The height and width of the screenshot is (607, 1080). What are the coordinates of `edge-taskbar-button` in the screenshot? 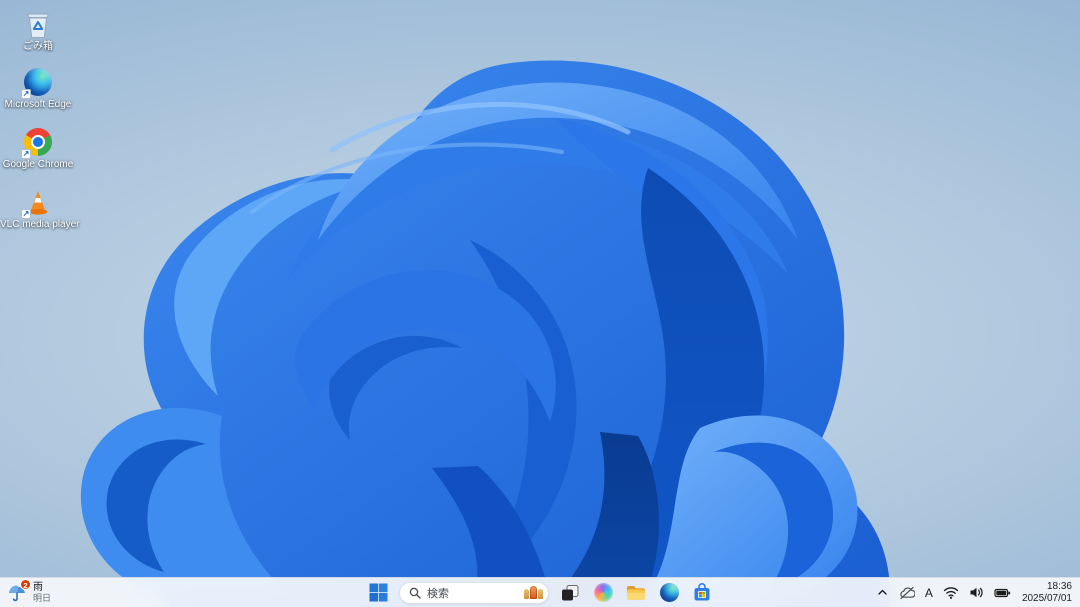 It's located at (669, 593).